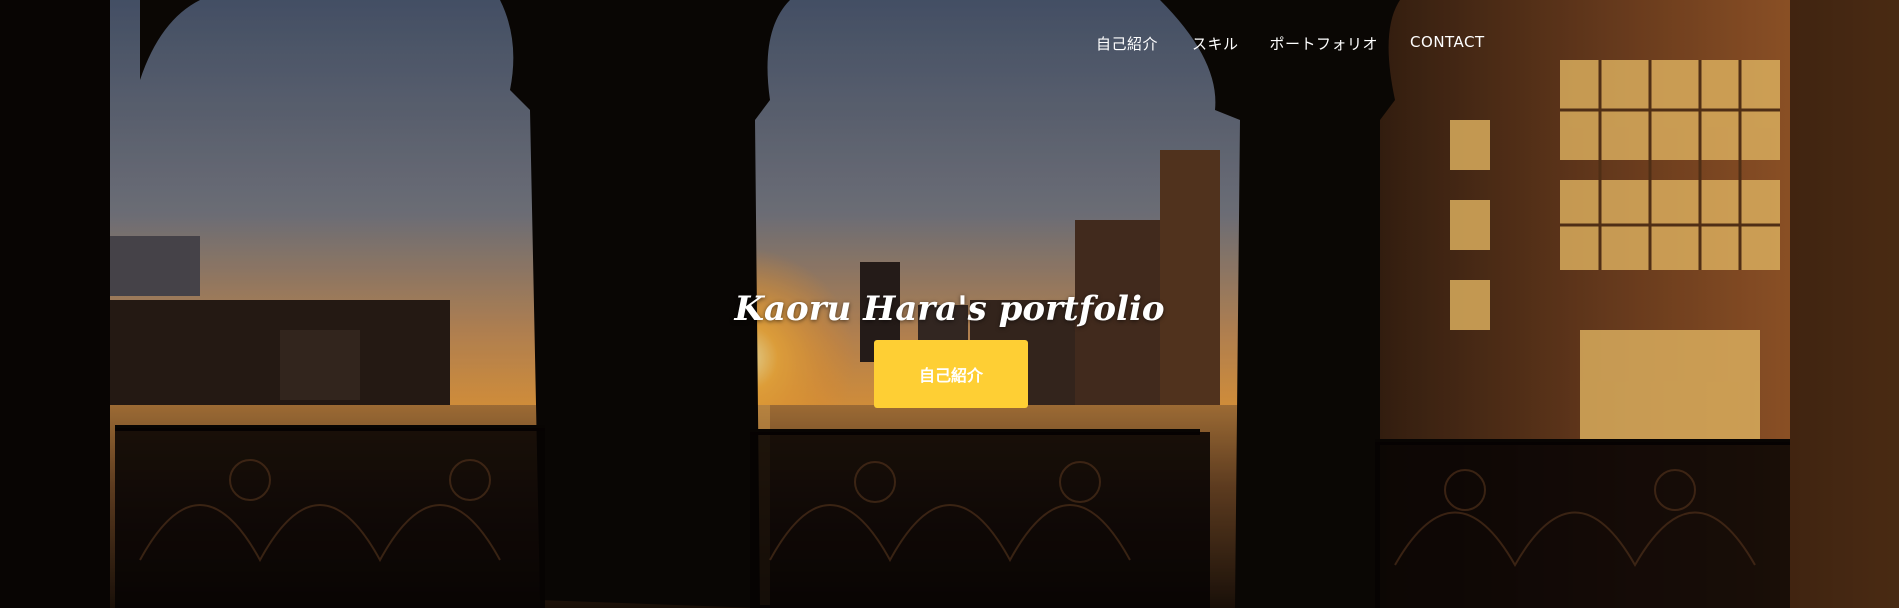 Image resolution: width=1899 pixels, height=608 pixels. What do you see at coordinates (1324, 43) in the screenshot?
I see `nav-item-portfolio: ポートフォリオ` at bounding box center [1324, 43].